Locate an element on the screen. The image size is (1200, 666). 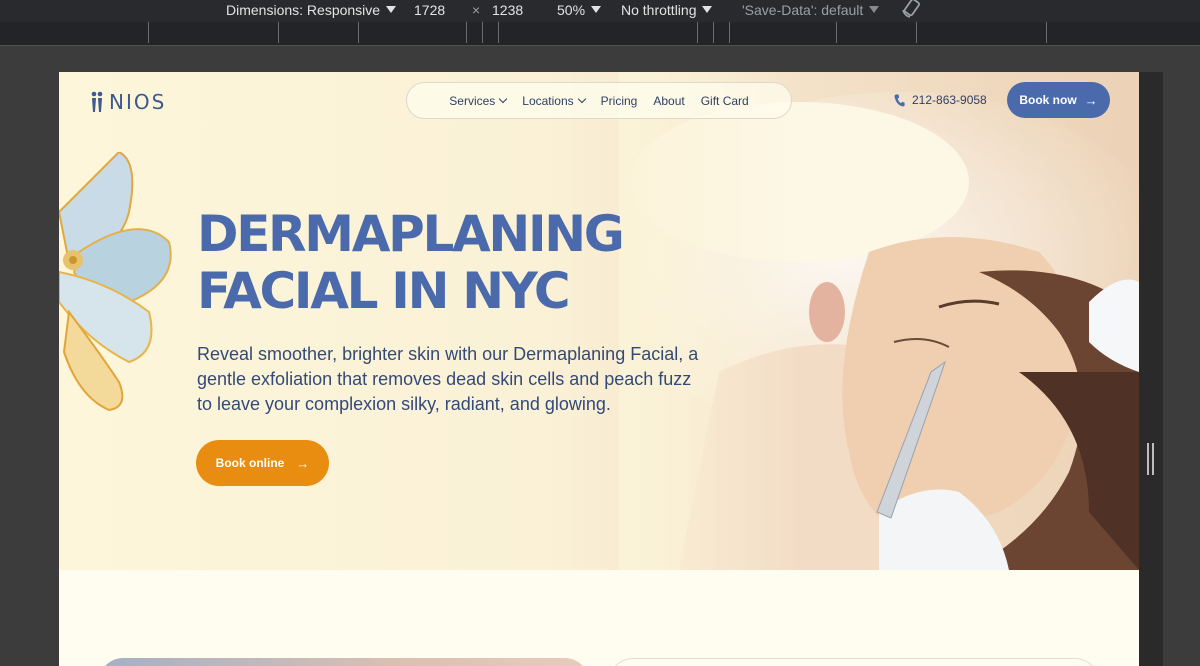
nav-pricing: Pricing is located at coordinates (619, 101).